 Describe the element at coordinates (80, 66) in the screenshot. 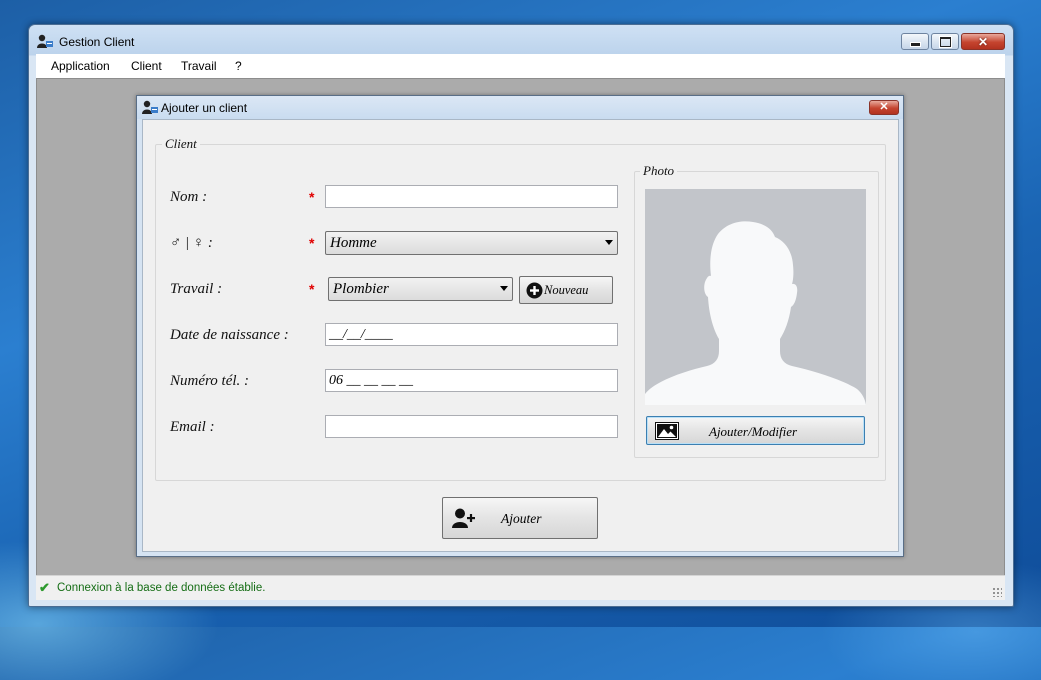

I see `menu-application: Application` at that location.